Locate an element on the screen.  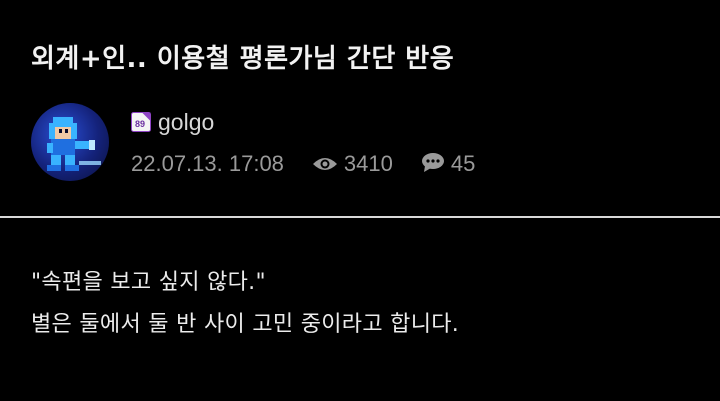
post-body-line: 별은 둘에서 둘 반 사이 고민 중이라고 합니다. is located at coordinates (245, 324).